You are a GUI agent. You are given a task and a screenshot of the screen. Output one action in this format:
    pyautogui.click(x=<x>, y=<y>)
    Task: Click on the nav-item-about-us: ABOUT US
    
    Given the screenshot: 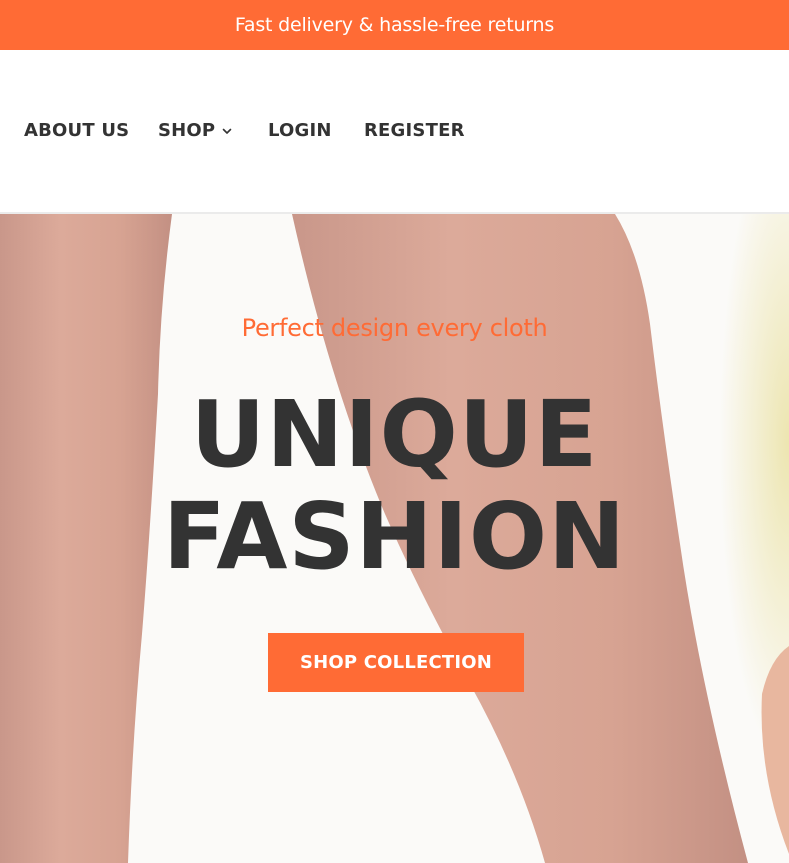 What is the action you would take?
    pyautogui.click(x=76, y=130)
    